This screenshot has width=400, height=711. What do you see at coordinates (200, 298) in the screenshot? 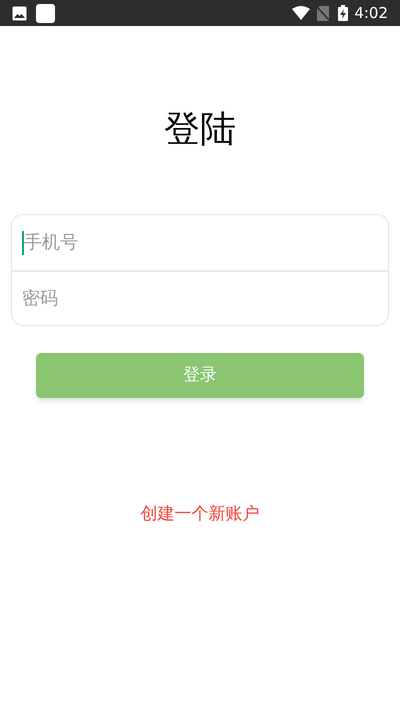
I see `input-field: 密码` at bounding box center [200, 298].